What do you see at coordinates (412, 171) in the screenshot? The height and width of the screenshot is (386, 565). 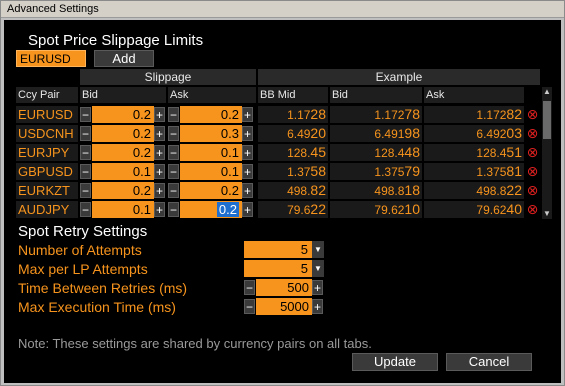 I see `price-pips: 79` at bounding box center [412, 171].